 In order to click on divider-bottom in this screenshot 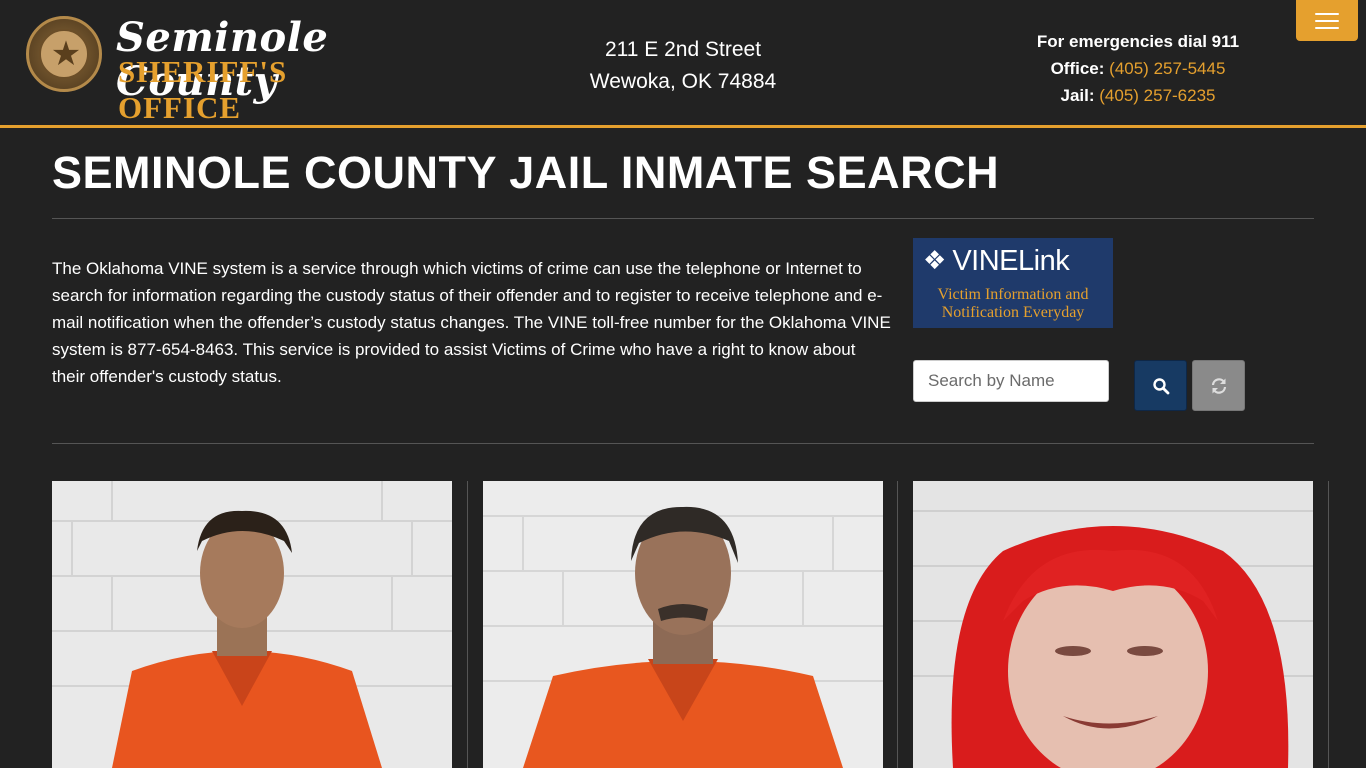, I will do `click(683, 443)`.